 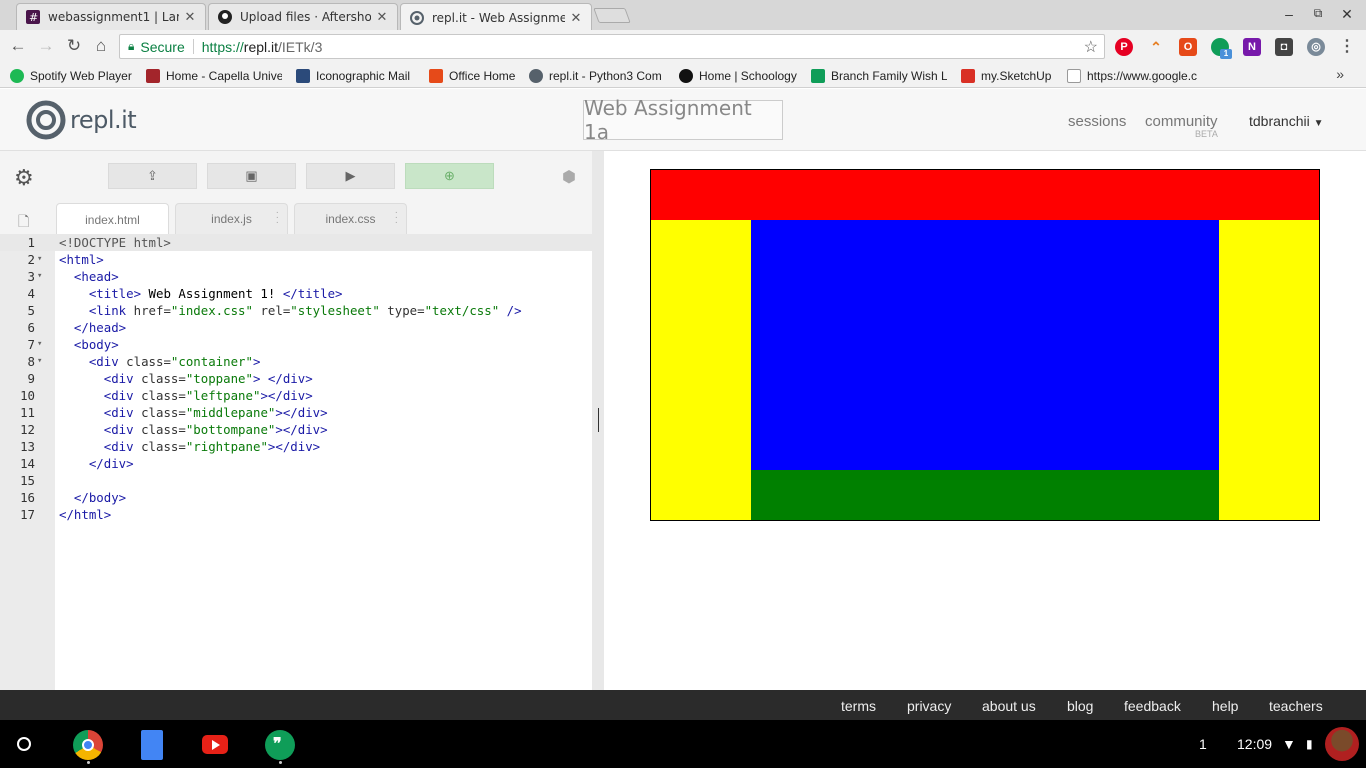 I want to click on browser-tab-webassignment: # webassignment1 | Lamb ✕, so click(x=111, y=16).